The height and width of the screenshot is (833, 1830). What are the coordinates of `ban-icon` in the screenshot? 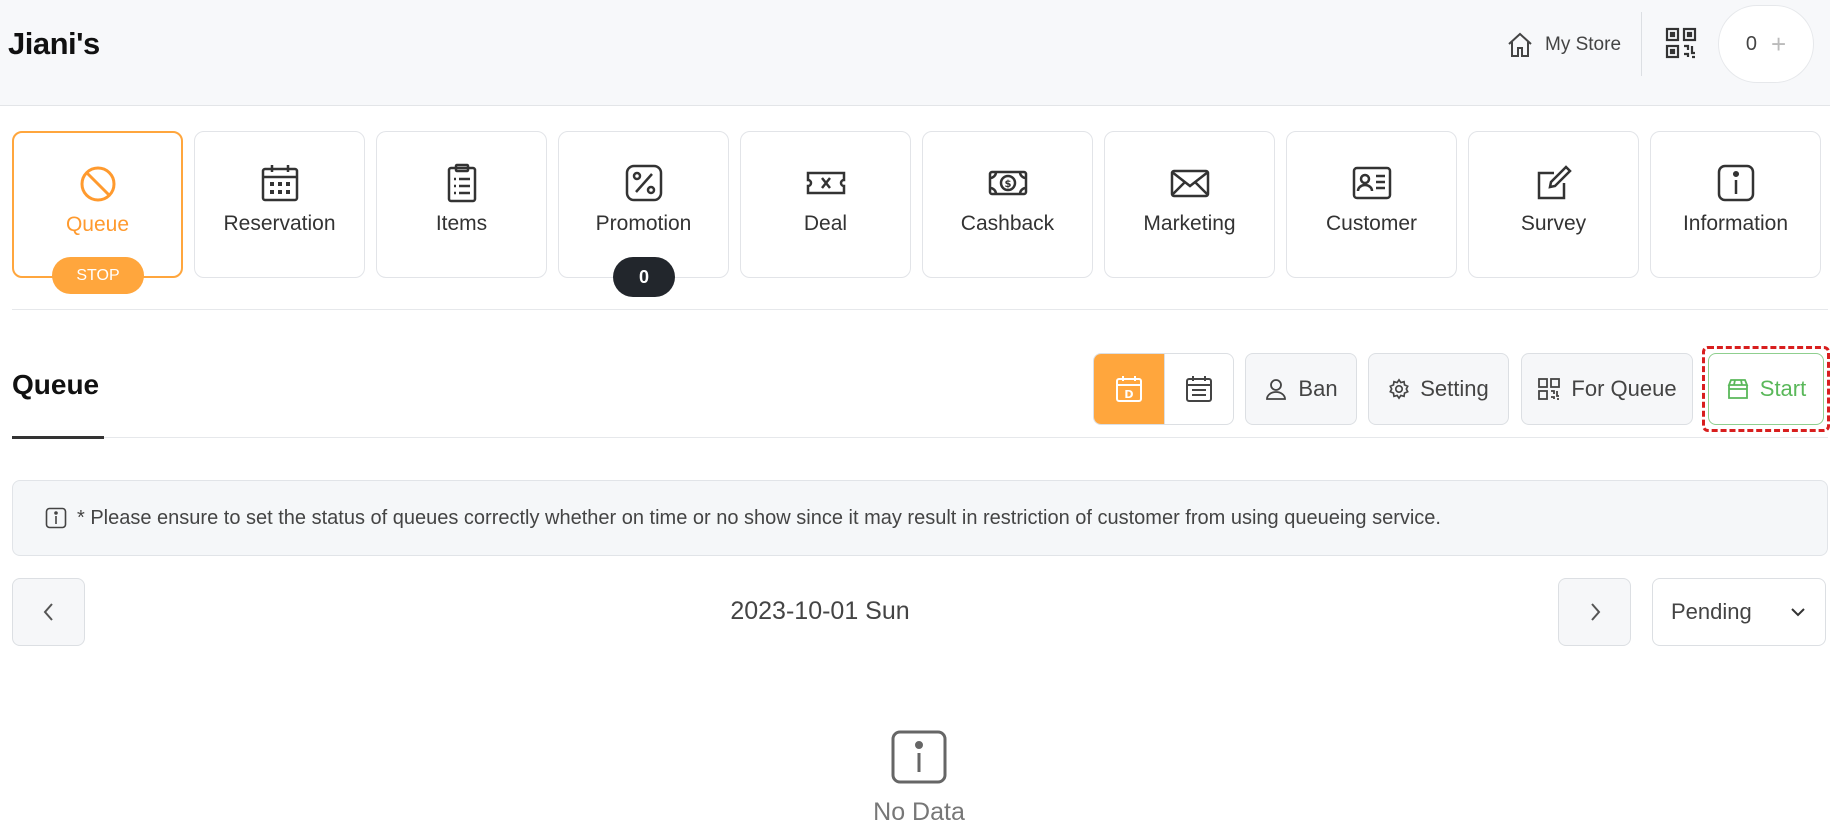 It's located at (97, 184).